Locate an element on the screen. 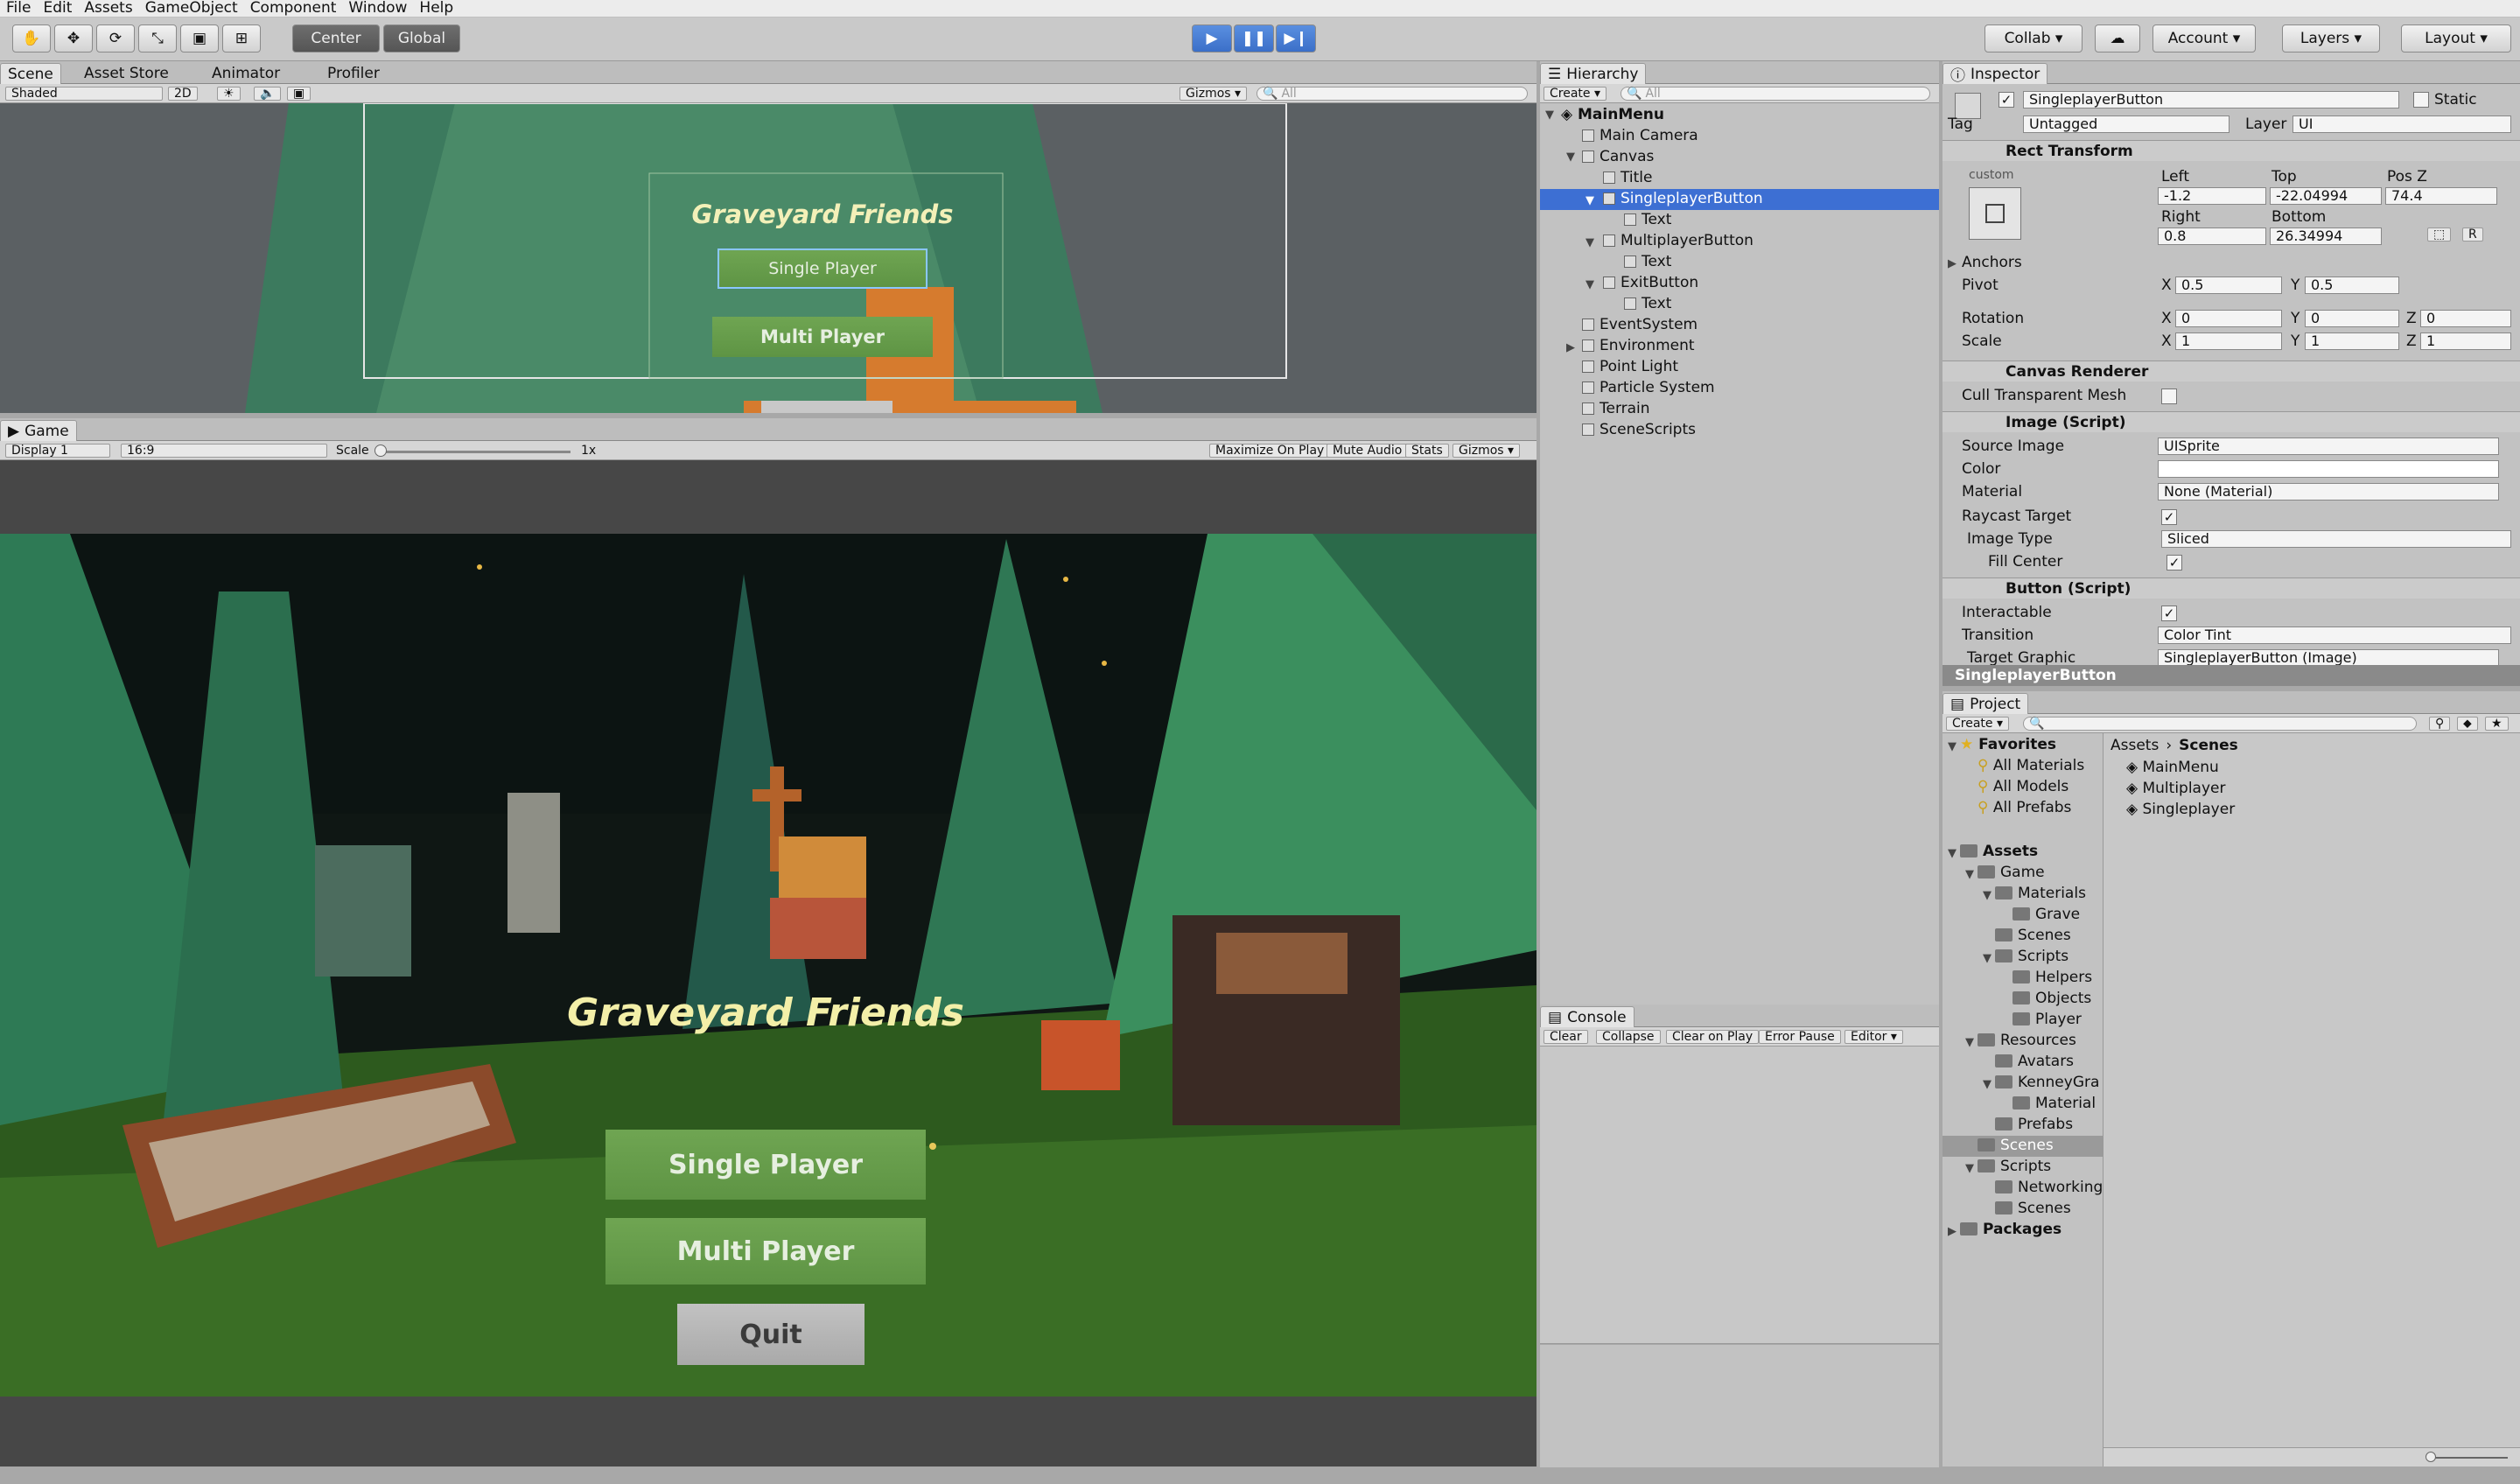 The height and width of the screenshot is (1484, 2520). packages-folder: Packages is located at coordinates (2011, 1229).